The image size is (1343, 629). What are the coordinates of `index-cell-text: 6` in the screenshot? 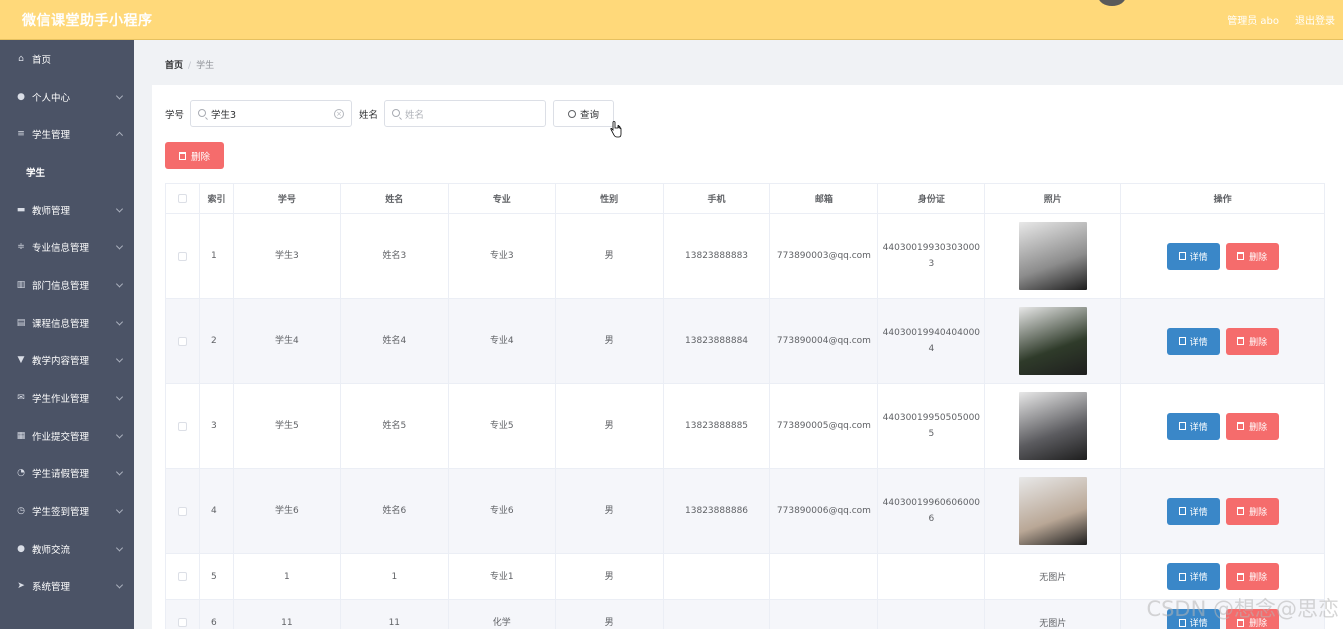 It's located at (213, 622).